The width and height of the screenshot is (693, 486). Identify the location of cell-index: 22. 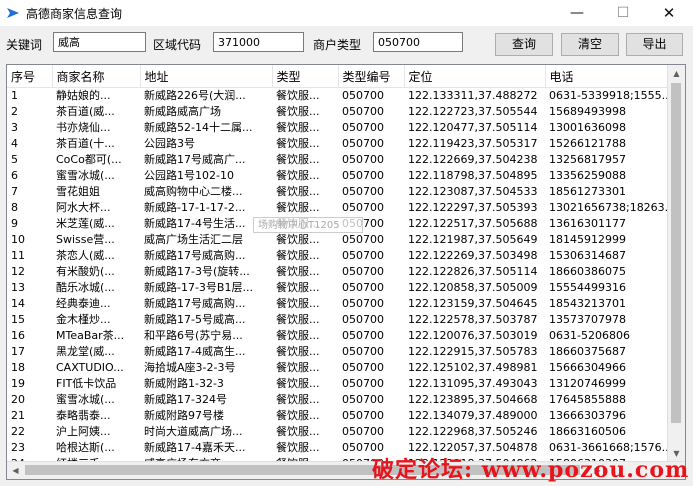
(18, 431).